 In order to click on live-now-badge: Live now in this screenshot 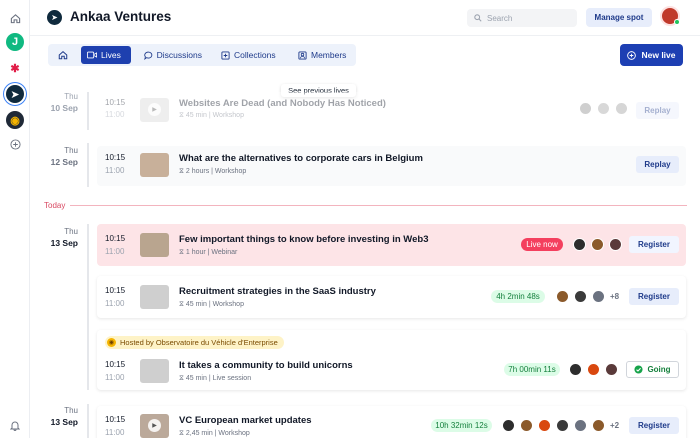, I will do `click(542, 244)`.